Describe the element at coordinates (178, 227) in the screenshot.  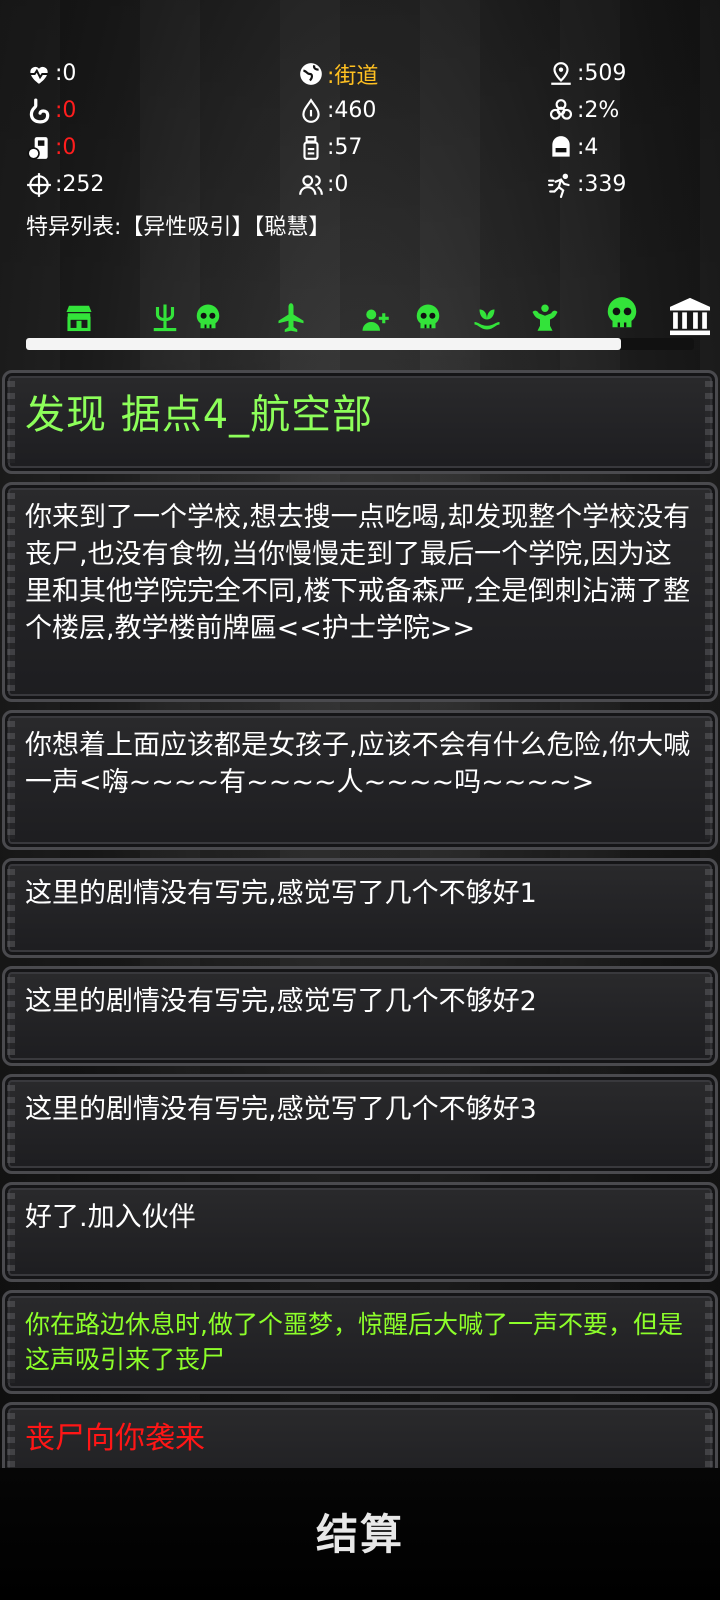
I see `traits-list: 特异列表:【异性吸引】【聪慧】` at that location.